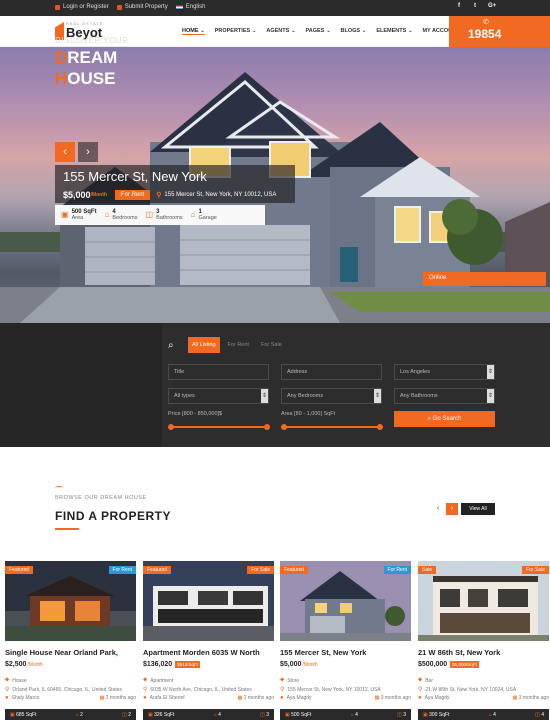  Describe the element at coordinates (289, 680) in the screenshot. I see `property-type: ⬥ Store` at that location.